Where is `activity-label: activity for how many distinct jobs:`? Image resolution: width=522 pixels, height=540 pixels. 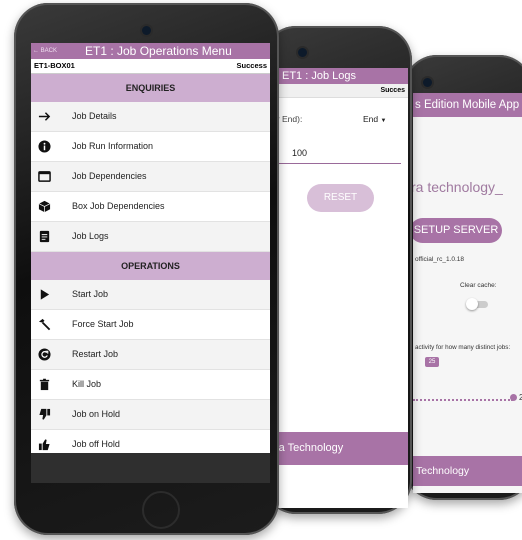 activity-label: activity for how many distinct jobs: is located at coordinates (463, 347).